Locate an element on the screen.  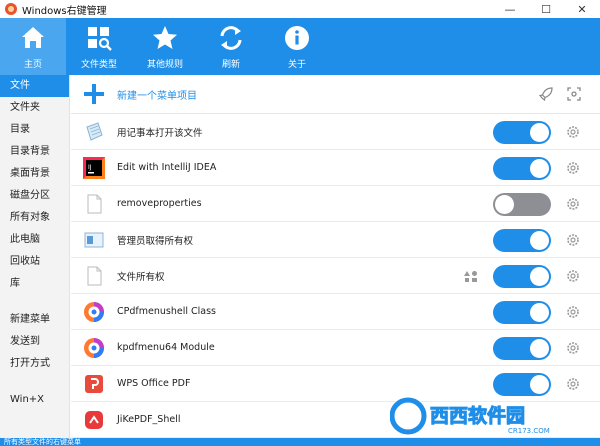
list-item-label: 文件所有权 is located at coordinates (141, 277).